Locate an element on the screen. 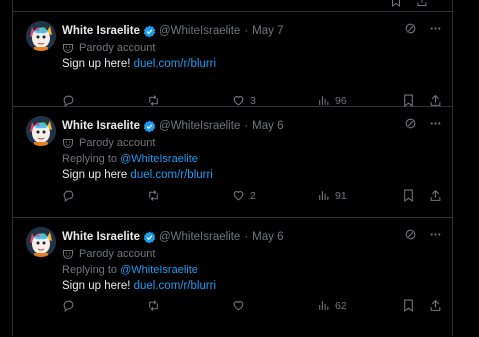 This screenshot has height=337, width=479. like-button: 3 is located at coordinates (274, 100).